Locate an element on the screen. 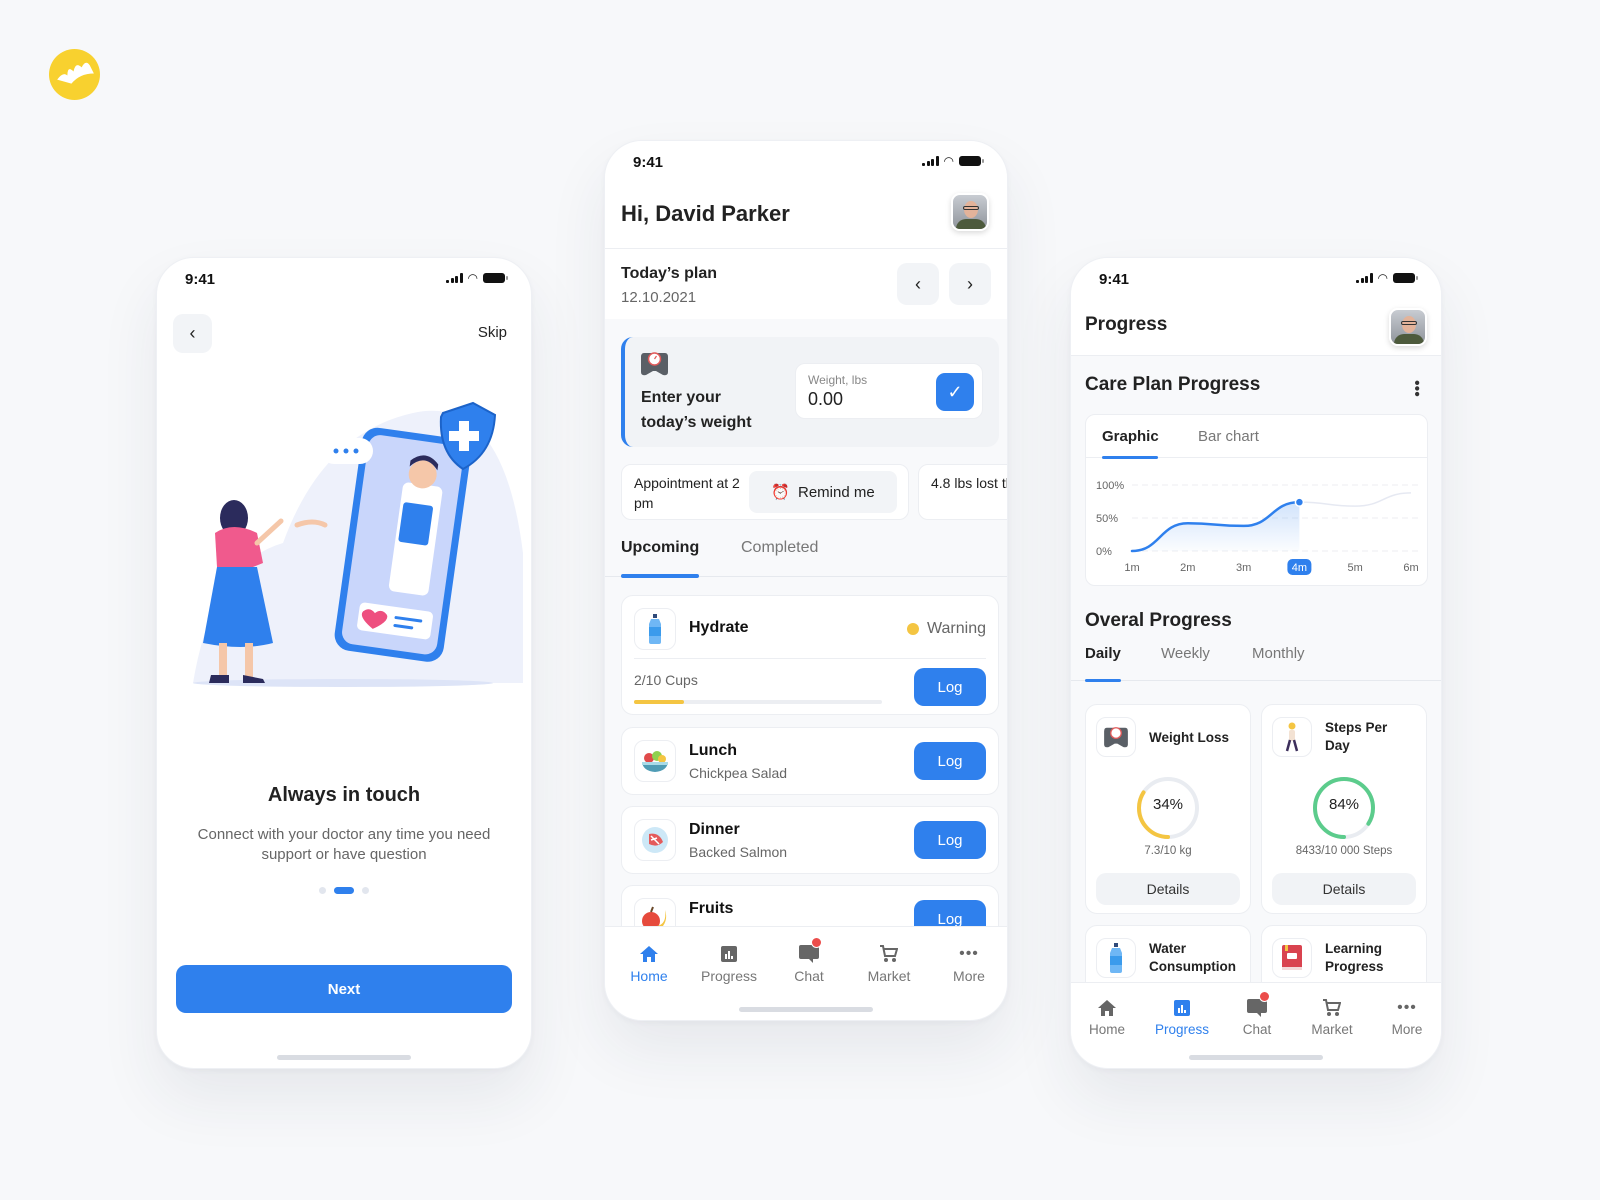  warning-dot-icon is located at coordinates (913, 629).